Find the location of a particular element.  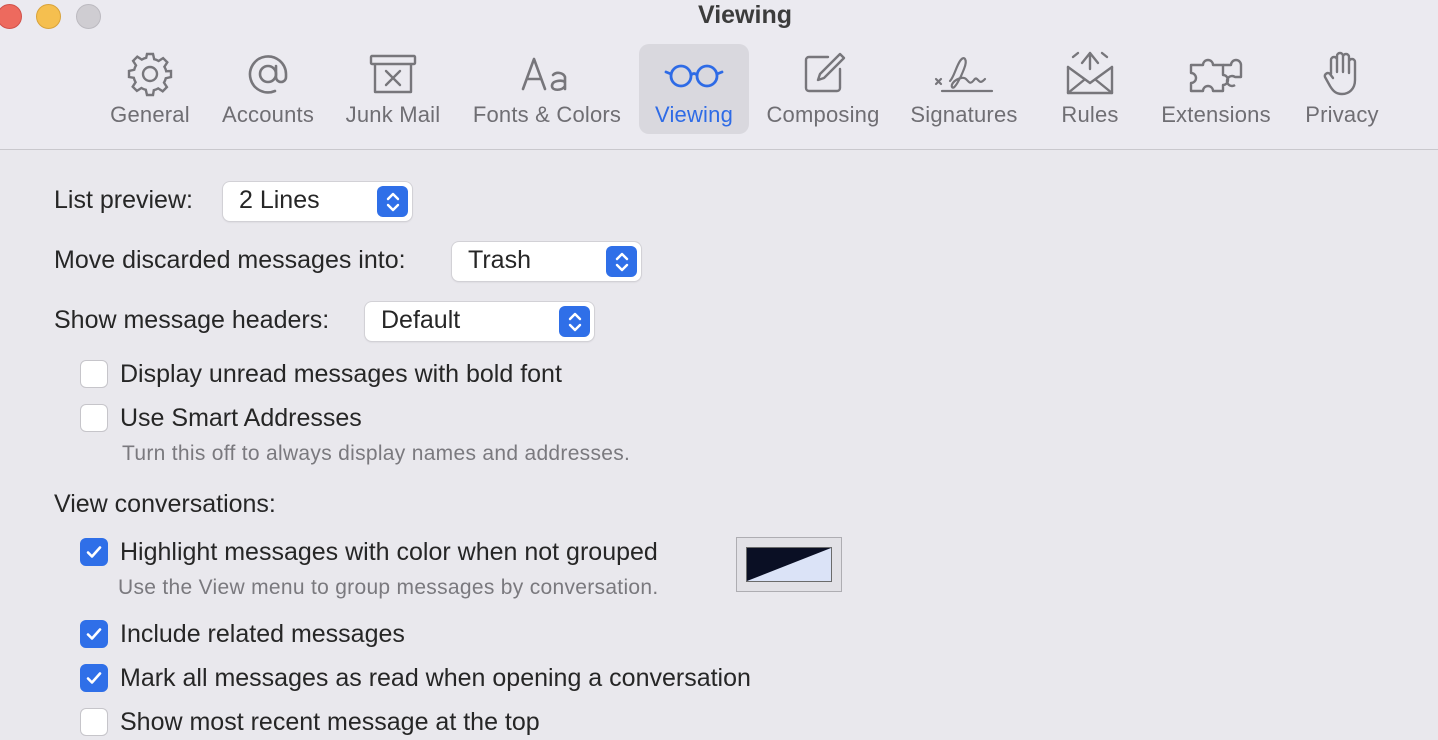

bold-unread-checkbox is located at coordinates (94, 374).